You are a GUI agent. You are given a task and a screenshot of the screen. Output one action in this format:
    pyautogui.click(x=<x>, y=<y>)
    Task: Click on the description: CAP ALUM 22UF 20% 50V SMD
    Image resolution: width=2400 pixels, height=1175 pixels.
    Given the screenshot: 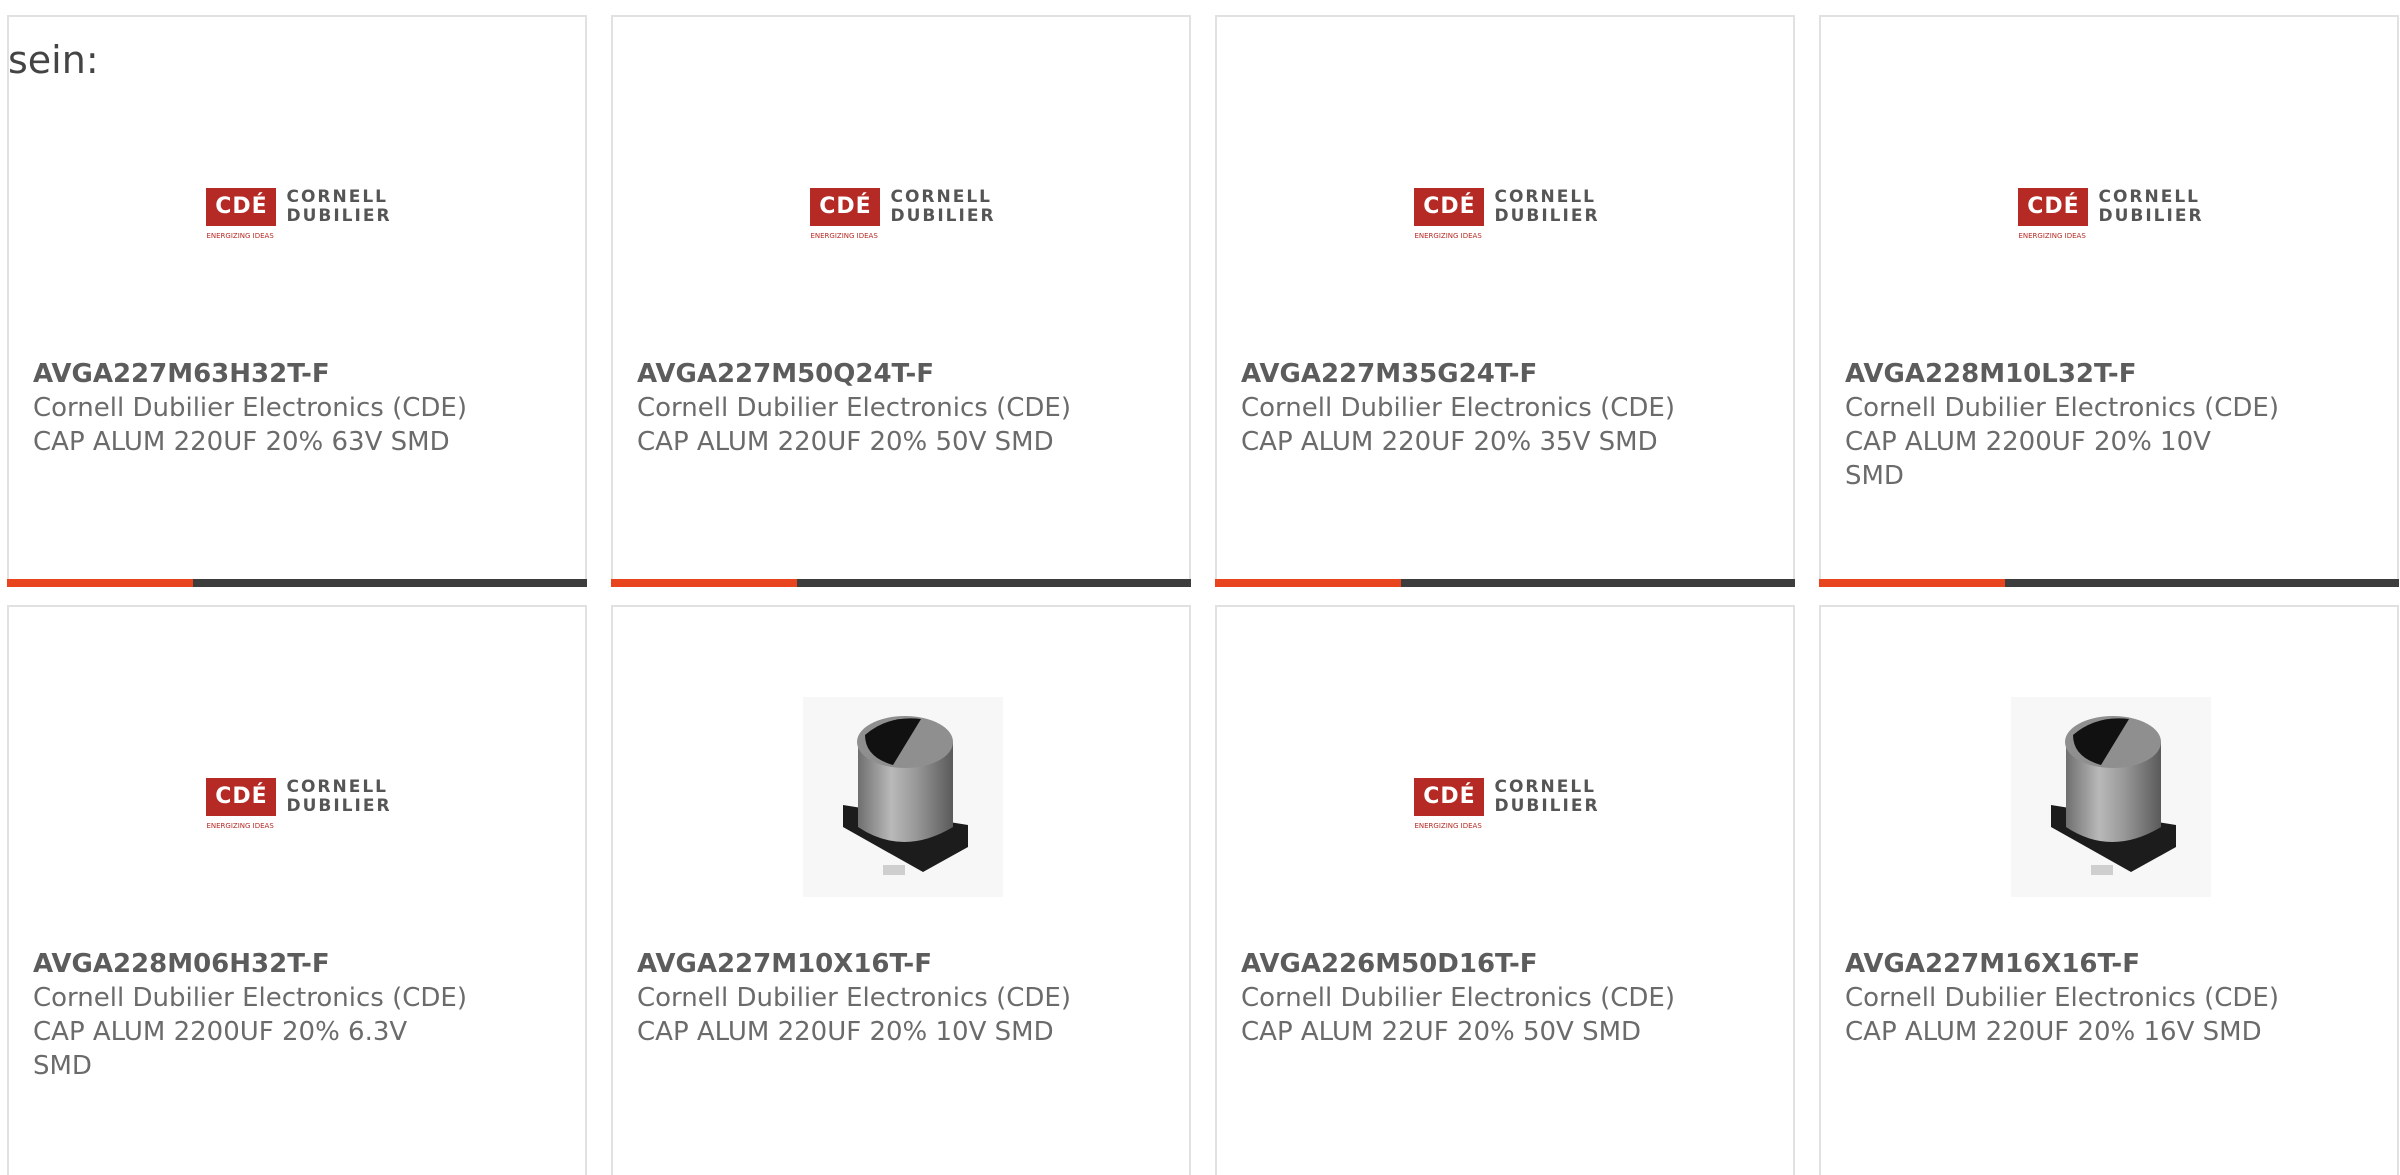 What is the action you would take?
    pyautogui.click(x=1441, y=1032)
    